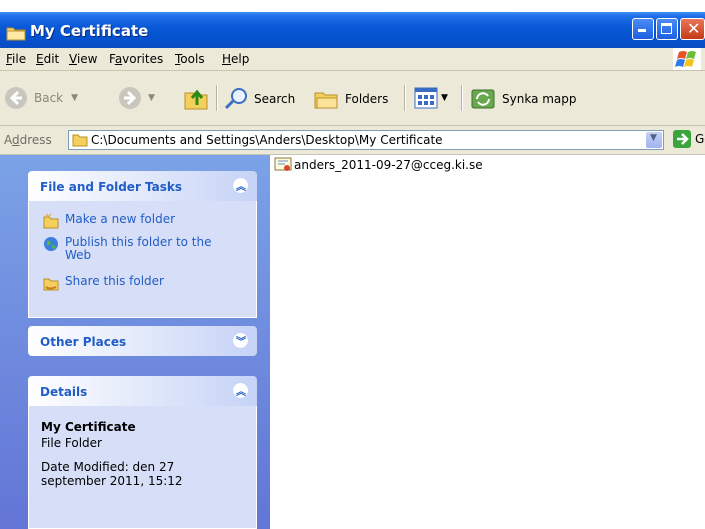  I want to click on back-arrow-icon, so click(16, 98).